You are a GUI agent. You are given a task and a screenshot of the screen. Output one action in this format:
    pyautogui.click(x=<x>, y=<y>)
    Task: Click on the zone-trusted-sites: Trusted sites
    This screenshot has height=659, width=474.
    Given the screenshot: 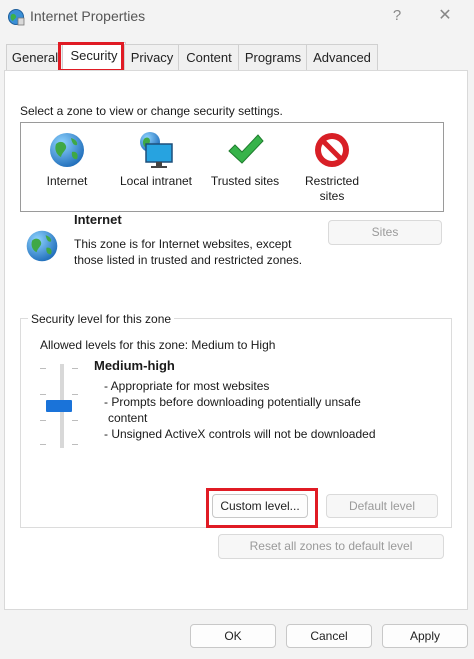 What is the action you would take?
    pyautogui.click(x=245, y=159)
    